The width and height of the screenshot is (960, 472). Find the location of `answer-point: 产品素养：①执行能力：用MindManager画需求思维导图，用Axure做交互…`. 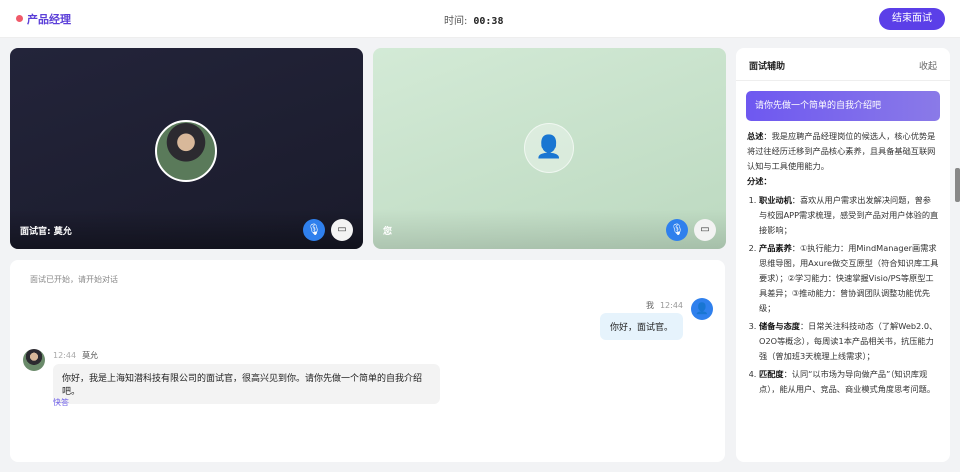

answer-point: 产品素养：①执行能力：用MindManager画需求思维导图，用Axure做交互… is located at coordinates (849, 278).